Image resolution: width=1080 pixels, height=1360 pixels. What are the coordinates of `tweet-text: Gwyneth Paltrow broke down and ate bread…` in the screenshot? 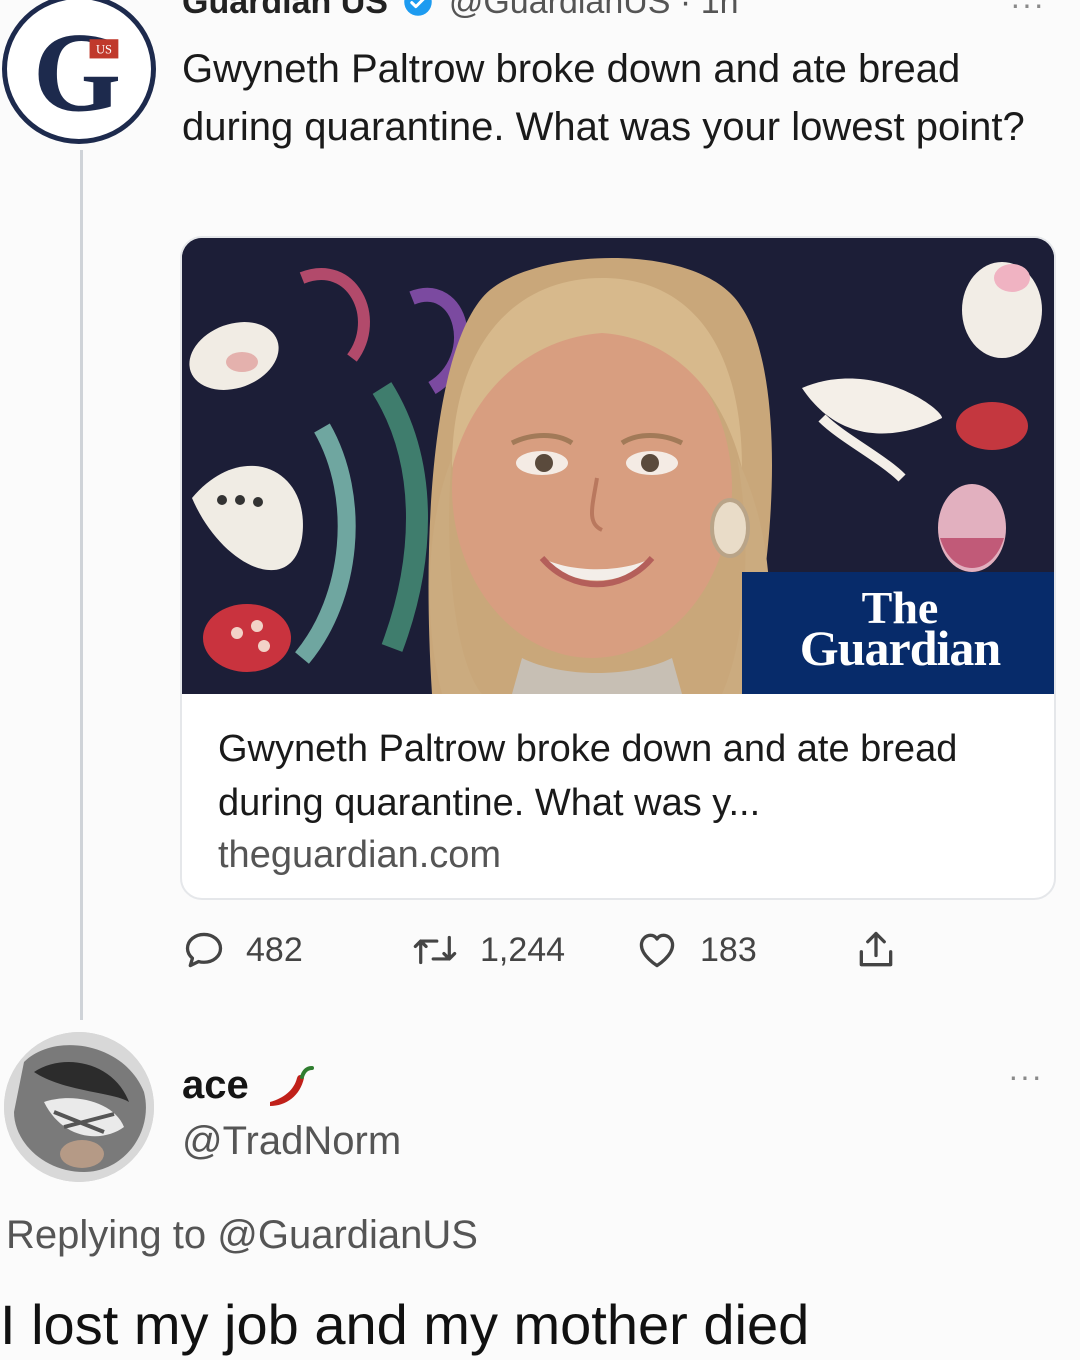 It's located at (603, 98).